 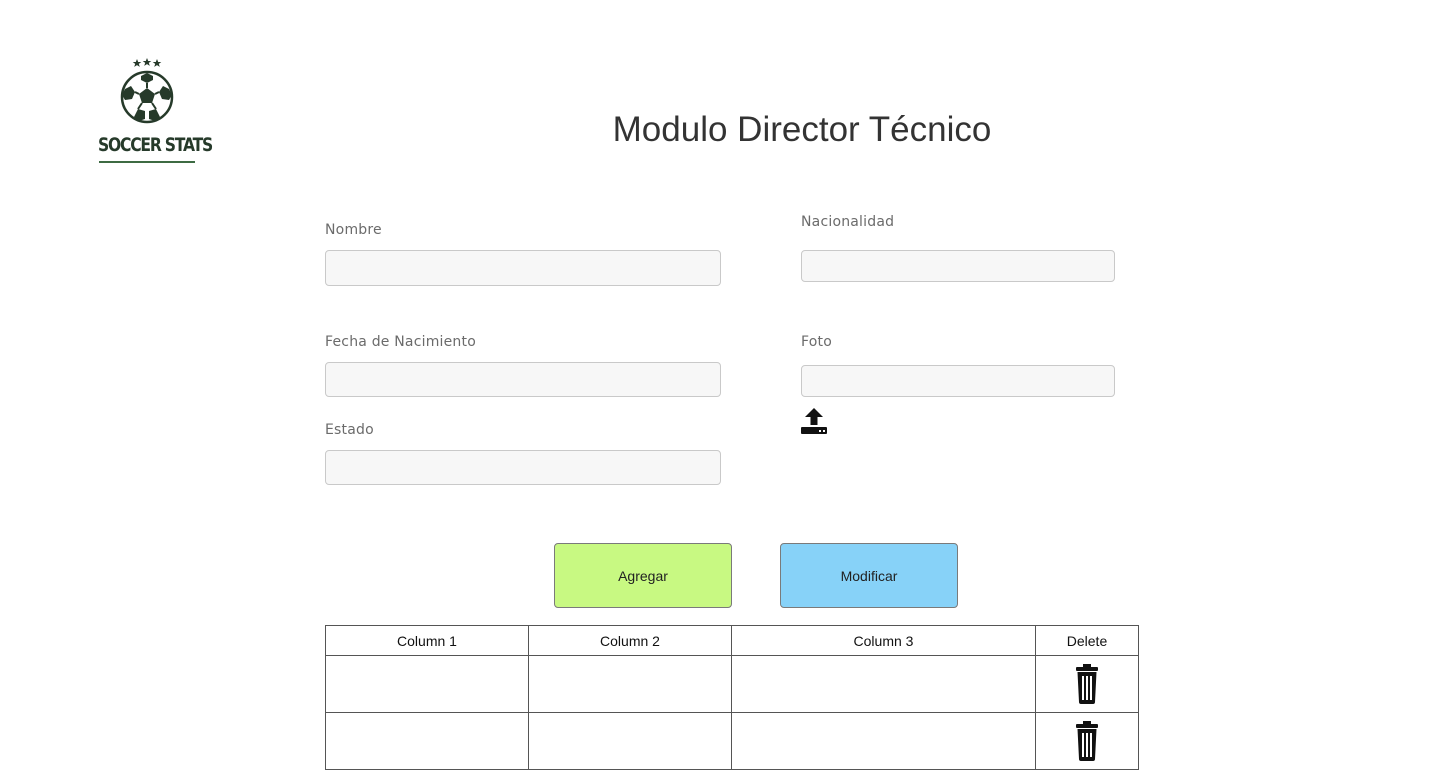 I want to click on nombre-label: Nombre, so click(x=353, y=230).